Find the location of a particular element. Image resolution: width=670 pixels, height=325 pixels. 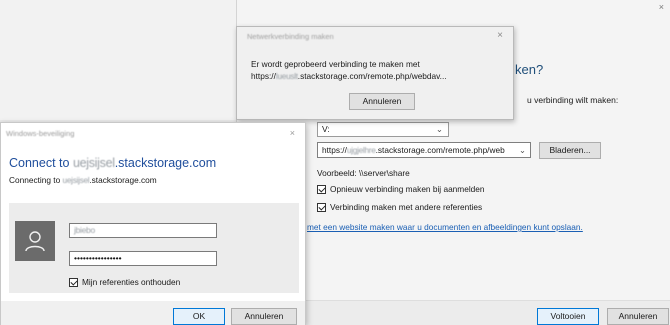

security-dialog-title: Windows-beveiliging is located at coordinates (40, 133).